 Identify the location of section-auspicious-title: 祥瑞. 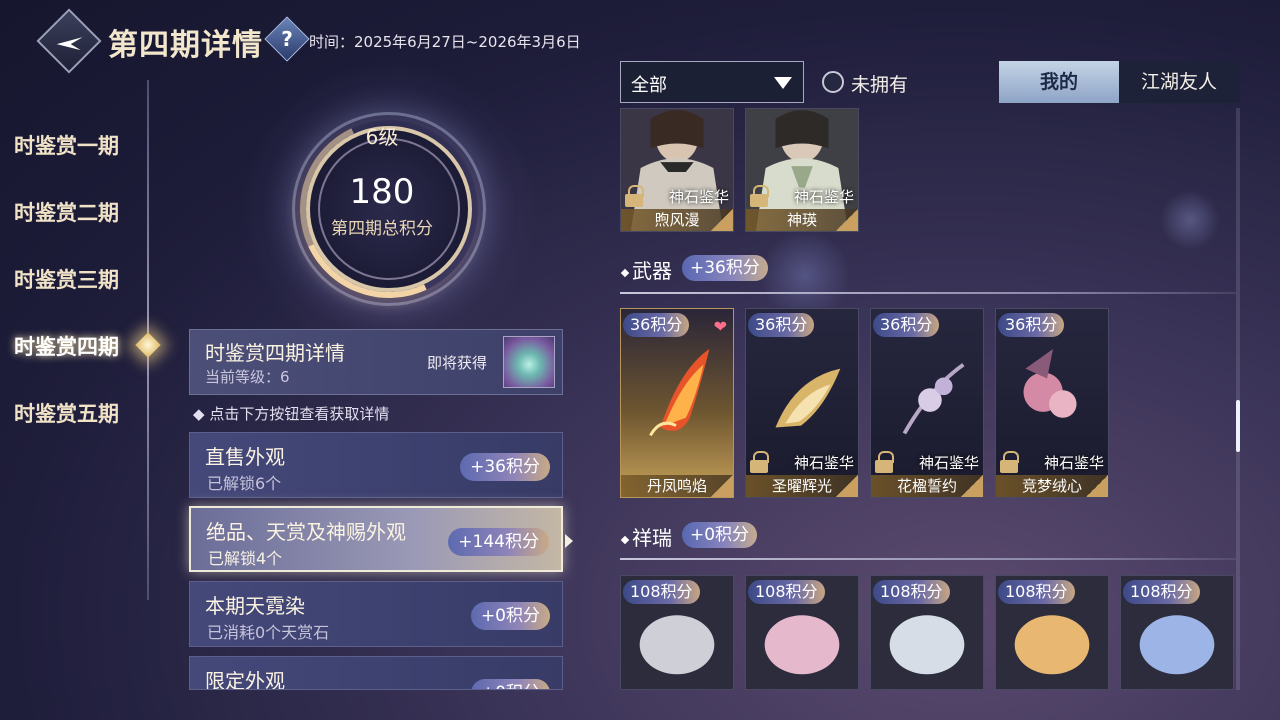
(646, 536).